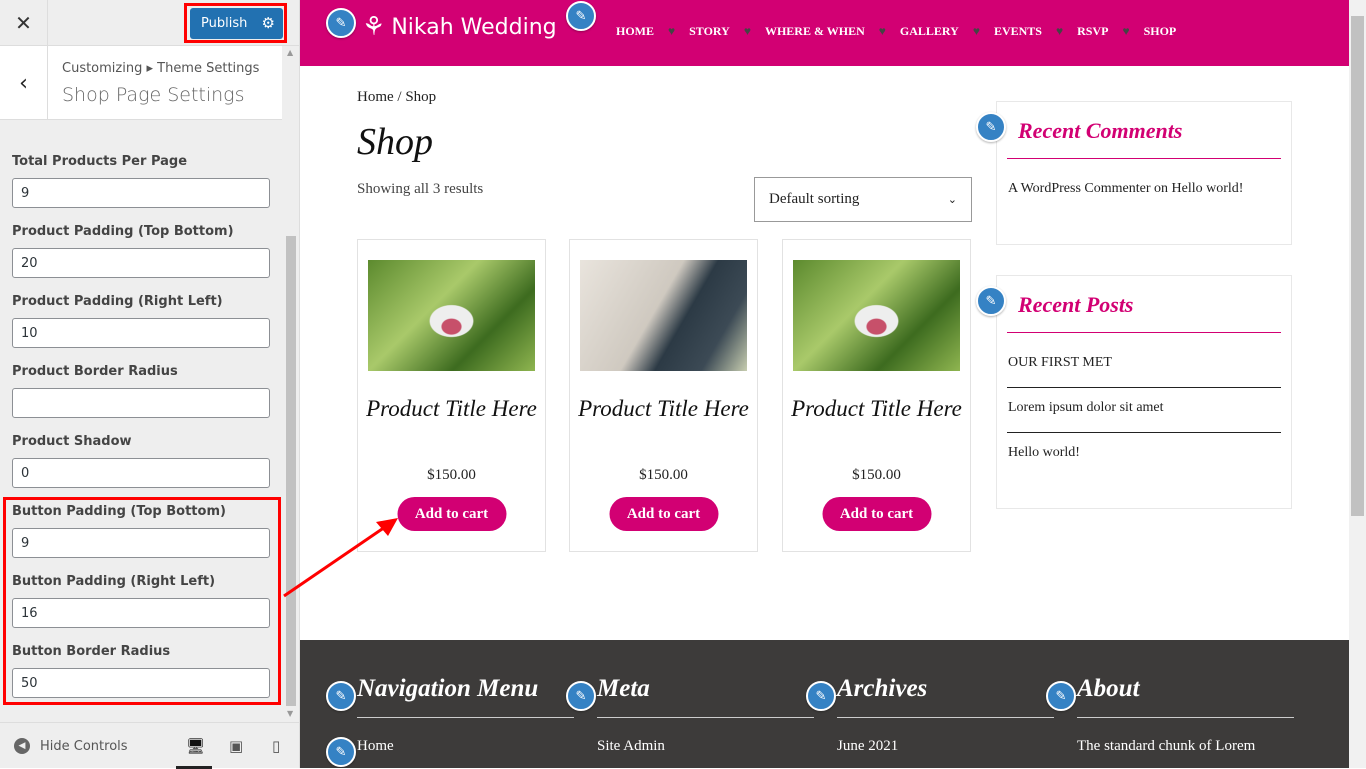  What do you see at coordinates (161, 68) in the screenshot?
I see `breadcrumb: Customizing ▸ Theme Settings` at bounding box center [161, 68].